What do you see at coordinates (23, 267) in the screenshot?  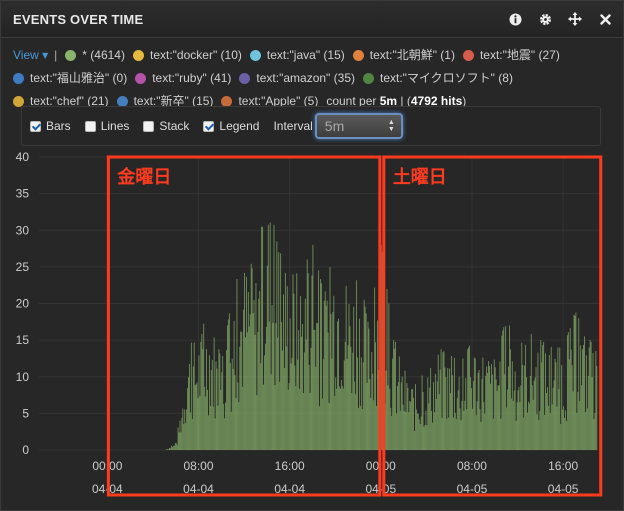 I see `y-tick-label: 25` at bounding box center [23, 267].